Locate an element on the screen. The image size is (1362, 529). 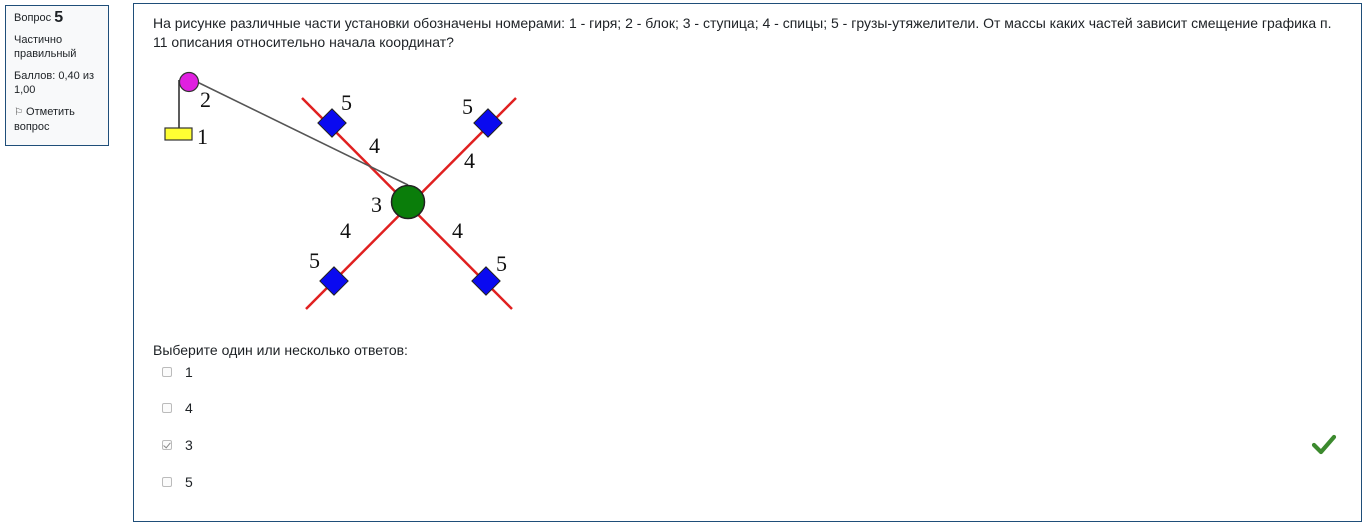
answer-option: 4 is located at coordinates (177, 408).